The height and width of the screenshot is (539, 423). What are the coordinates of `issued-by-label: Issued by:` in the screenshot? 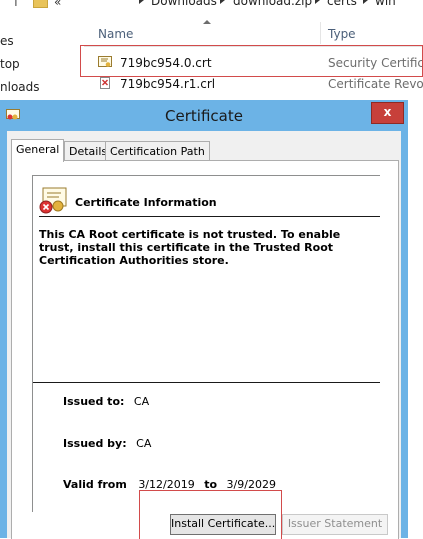 It's located at (95, 443).